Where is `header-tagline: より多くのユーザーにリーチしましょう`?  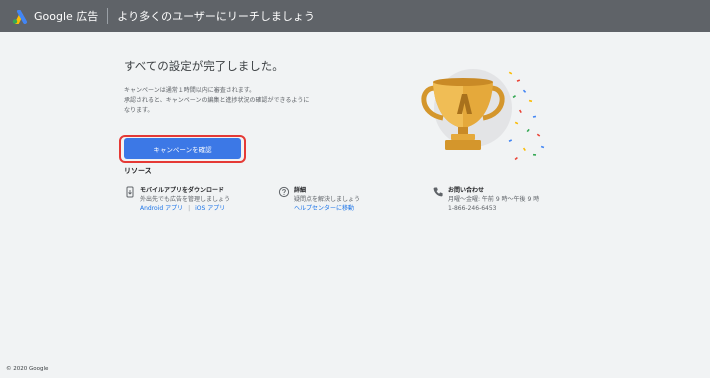
header-tagline: より多くのユーザーにリーチしましょう is located at coordinates (216, 16).